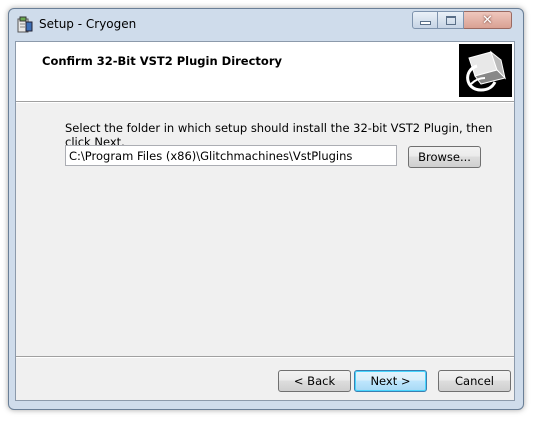 This screenshot has width=535, height=424. I want to click on footer-divider, so click(265, 357).